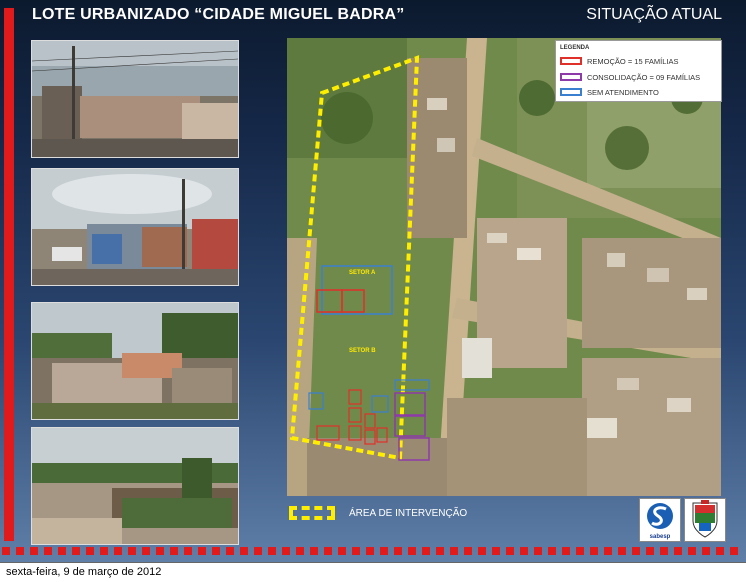 Image resolution: width=746 pixels, height=582 pixels. What do you see at coordinates (660, 537) in the screenshot?
I see `sabesp-caption: sabesp` at bounding box center [660, 537].